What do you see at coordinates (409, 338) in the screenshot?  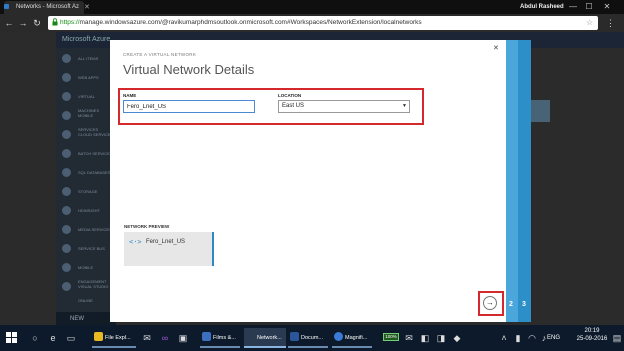 I see `gmail-tray-icon: ✉` at bounding box center [409, 338].